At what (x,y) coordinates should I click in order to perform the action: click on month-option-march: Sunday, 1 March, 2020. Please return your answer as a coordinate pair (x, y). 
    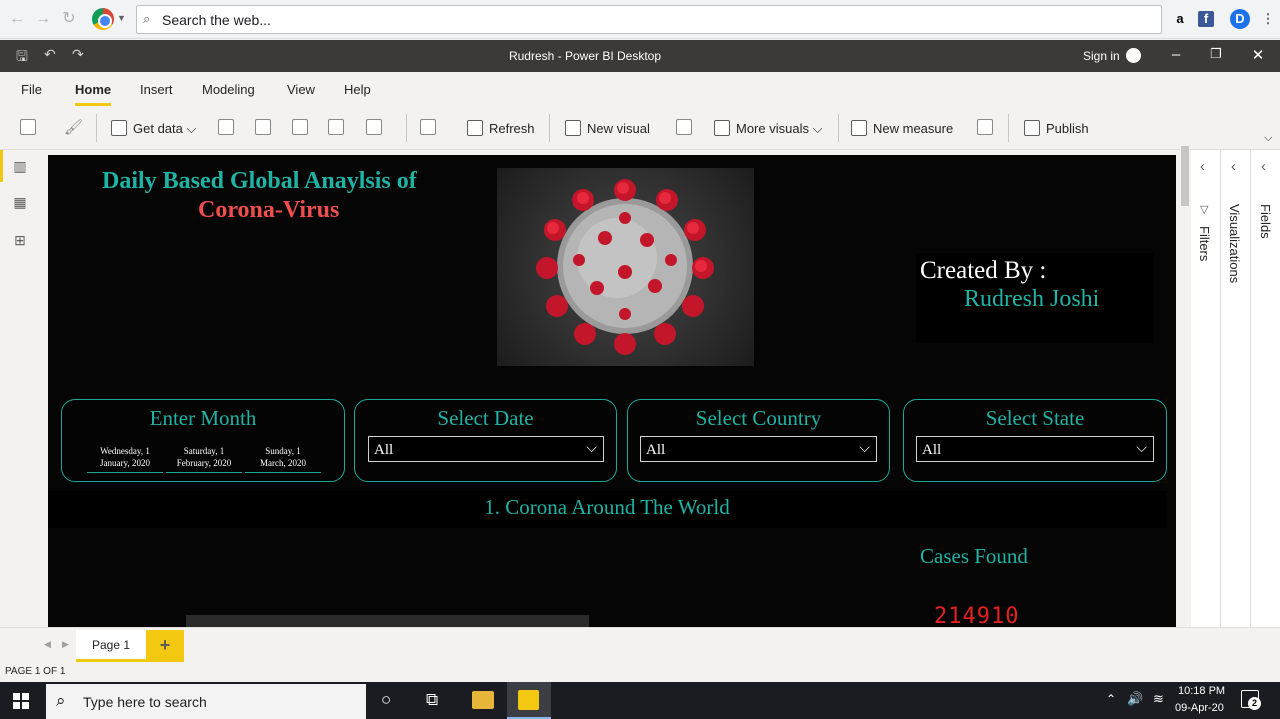
    Looking at the image, I should click on (283, 457).